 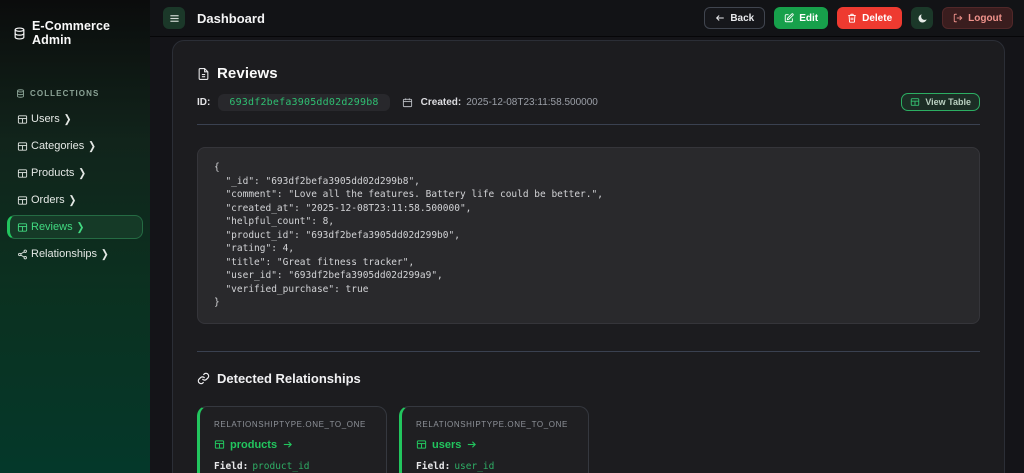 I want to click on share-nodes-icon, so click(x=22, y=254).